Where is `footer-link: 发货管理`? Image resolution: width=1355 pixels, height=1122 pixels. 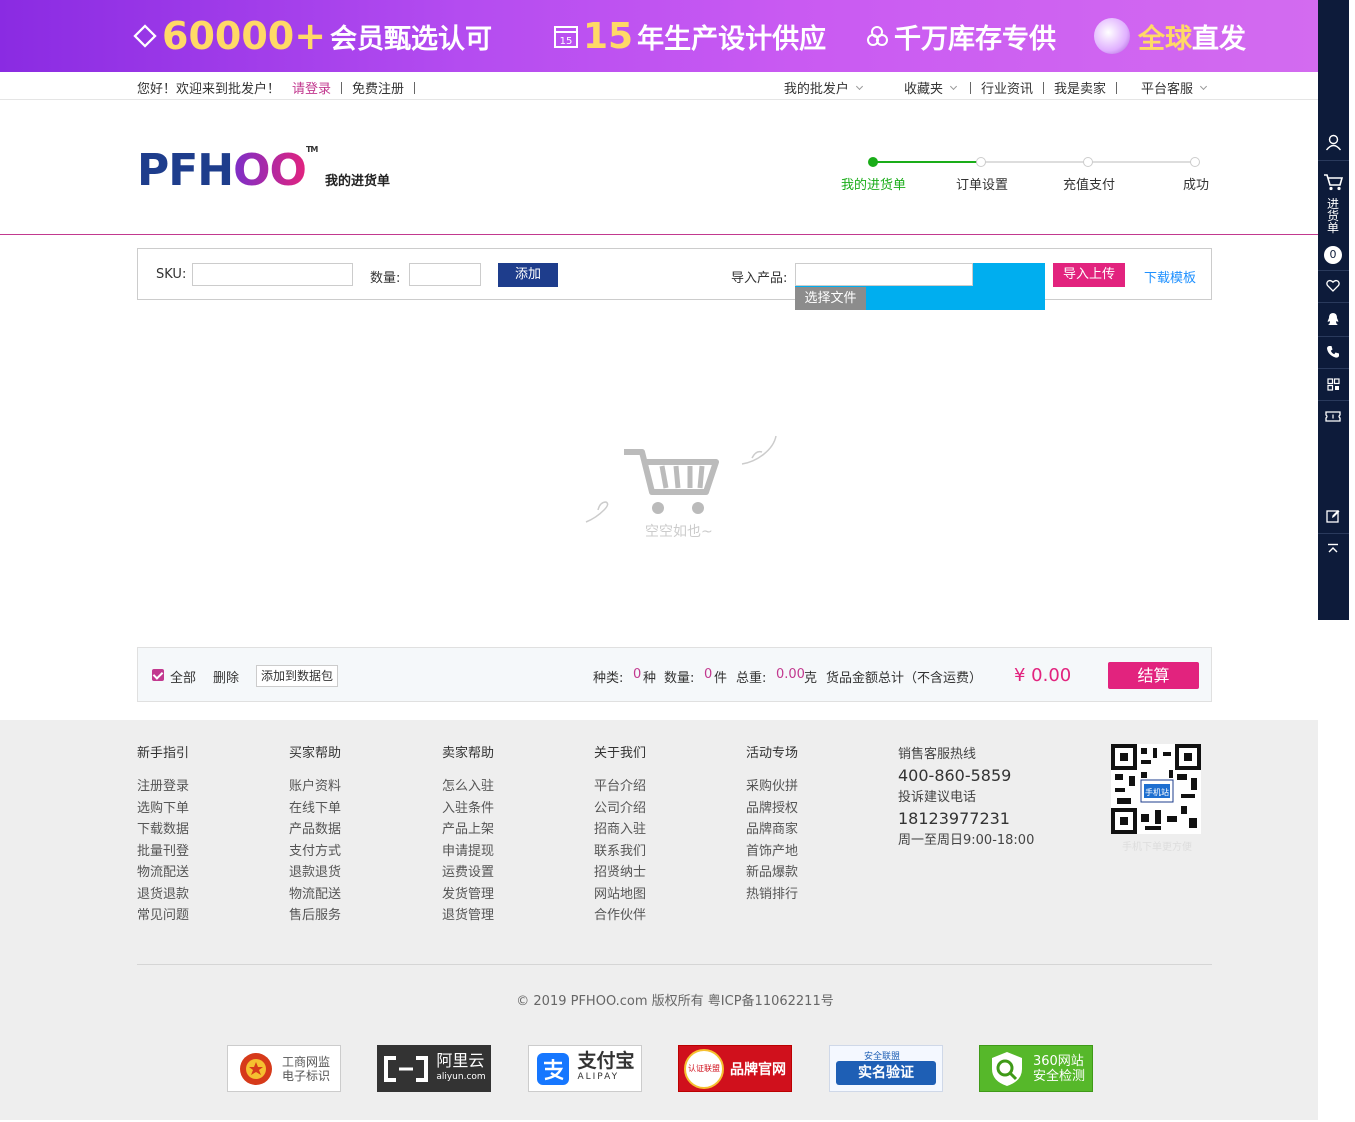 footer-link: 发货管理 is located at coordinates (468, 895).